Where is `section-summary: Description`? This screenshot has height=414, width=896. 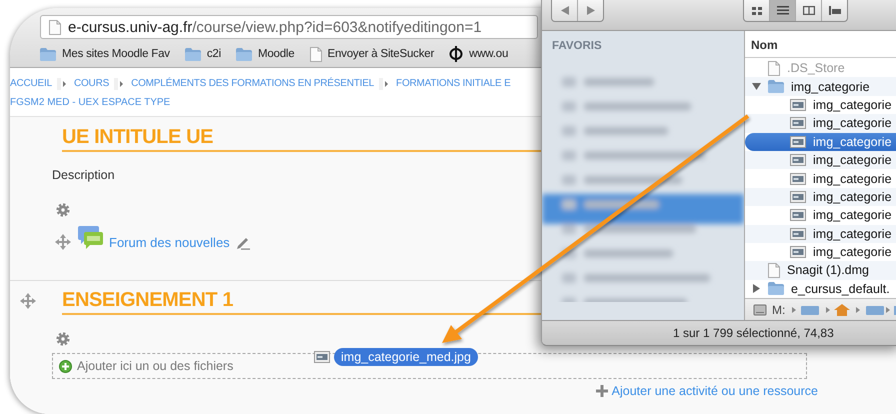 section-summary: Description is located at coordinates (83, 175).